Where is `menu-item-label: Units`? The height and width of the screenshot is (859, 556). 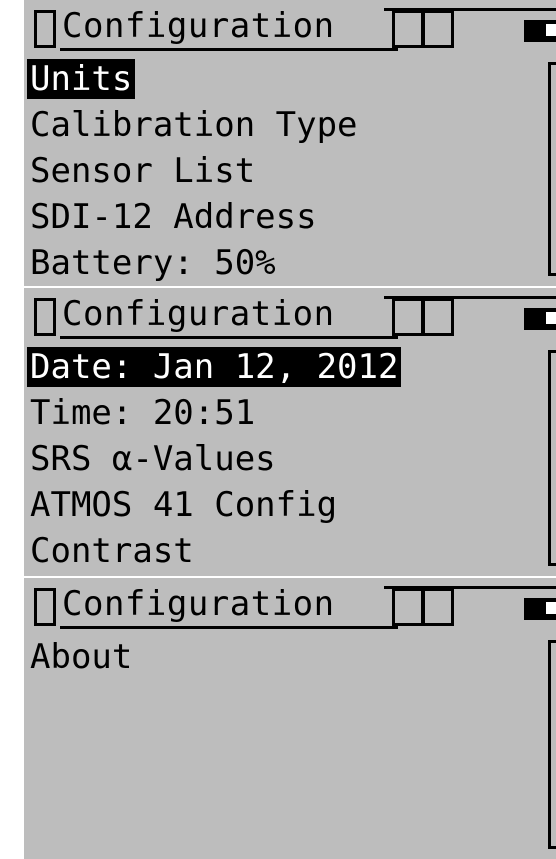
menu-item-label: Units is located at coordinates (81, 79).